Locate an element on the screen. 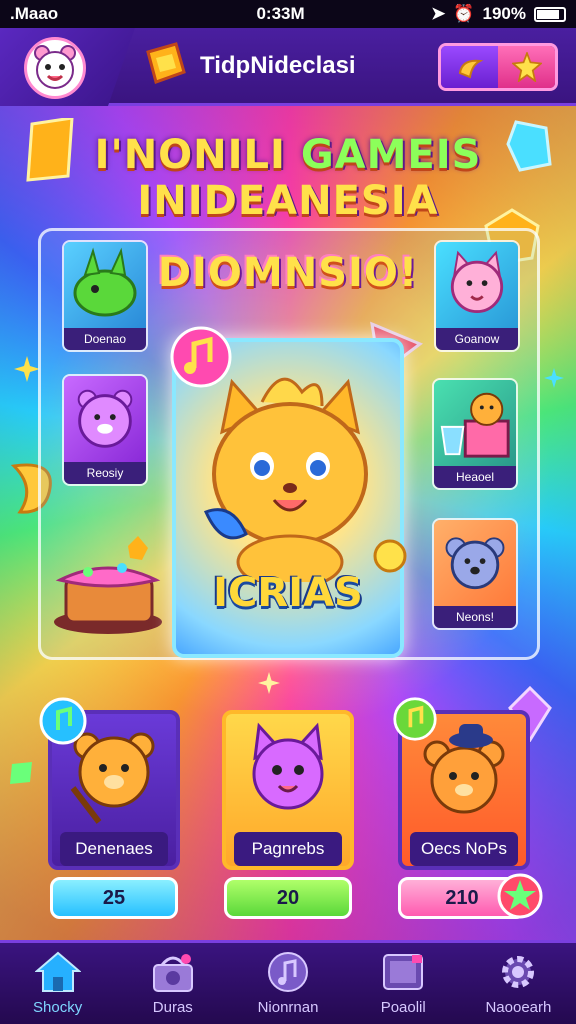 Image resolution: width=576 pixels, height=1024 pixels. side-card-4-label: Heaoel is located at coordinates (475, 477).